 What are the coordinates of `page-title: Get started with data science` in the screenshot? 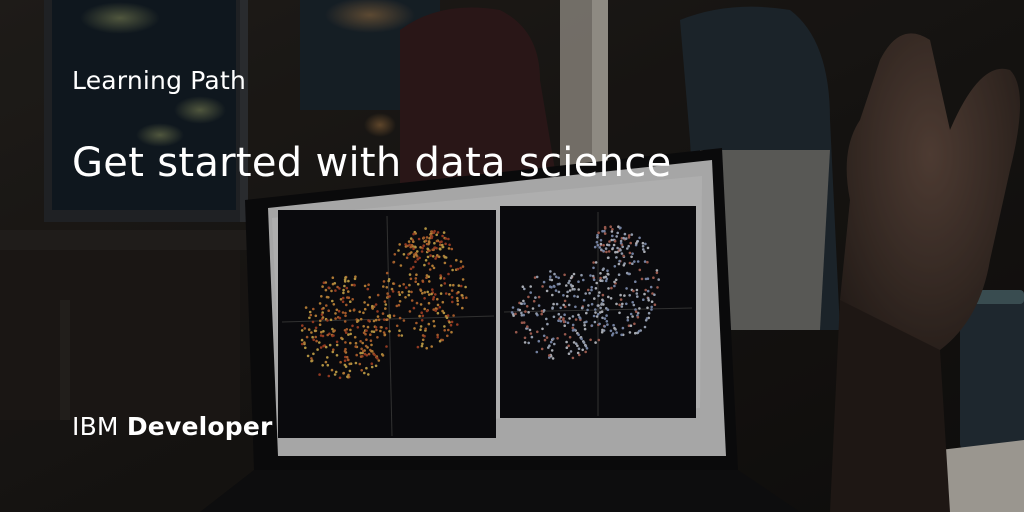 It's located at (372, 163).